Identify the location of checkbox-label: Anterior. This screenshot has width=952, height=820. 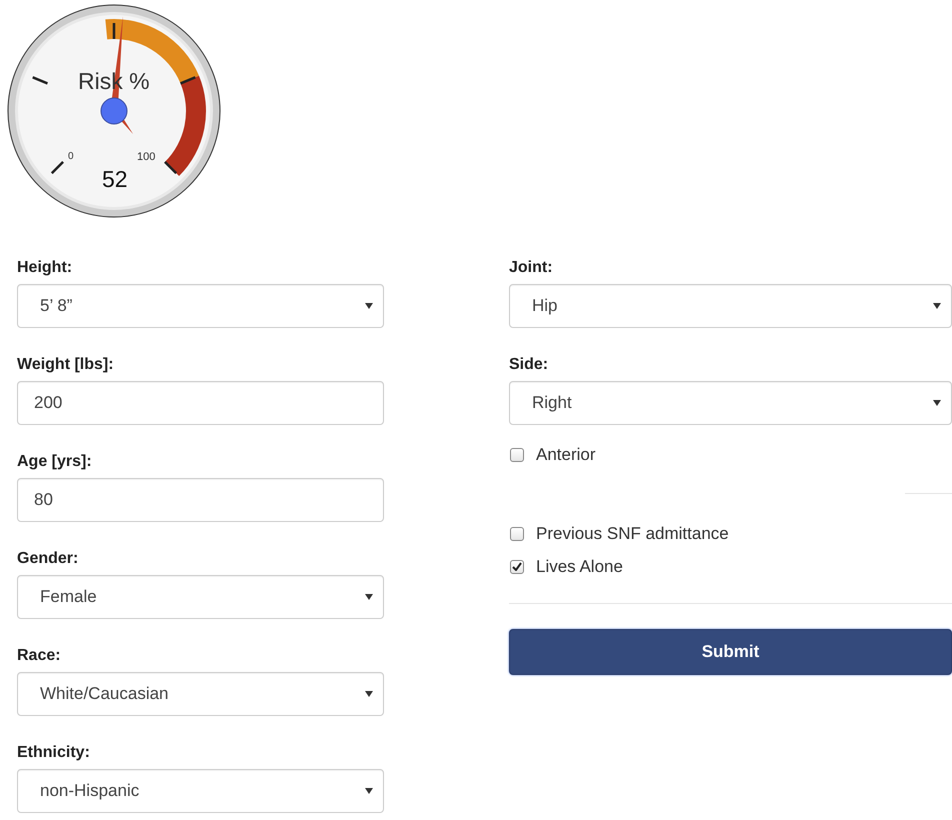
(566, 454).